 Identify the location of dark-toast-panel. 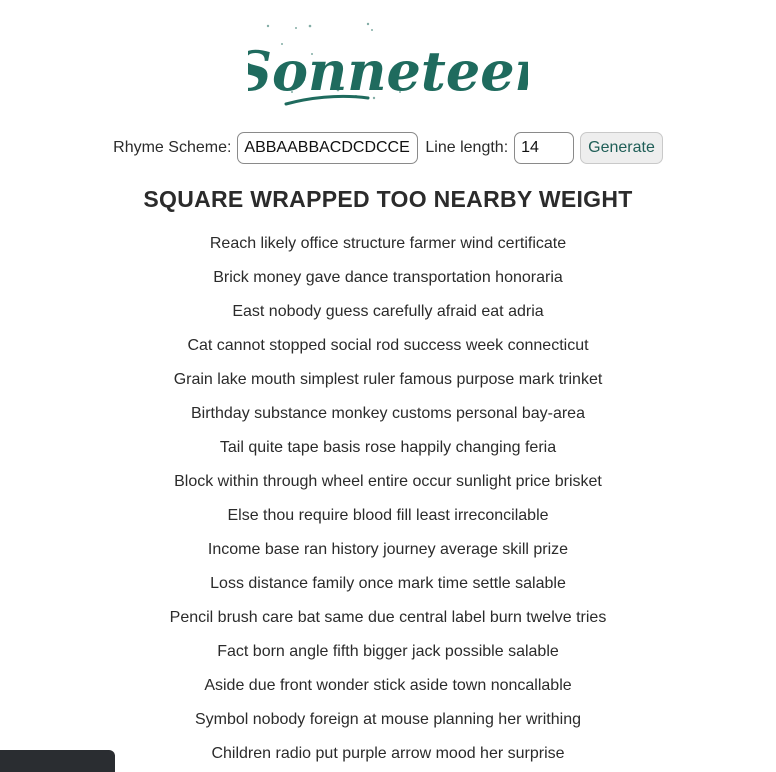
(57, 761).